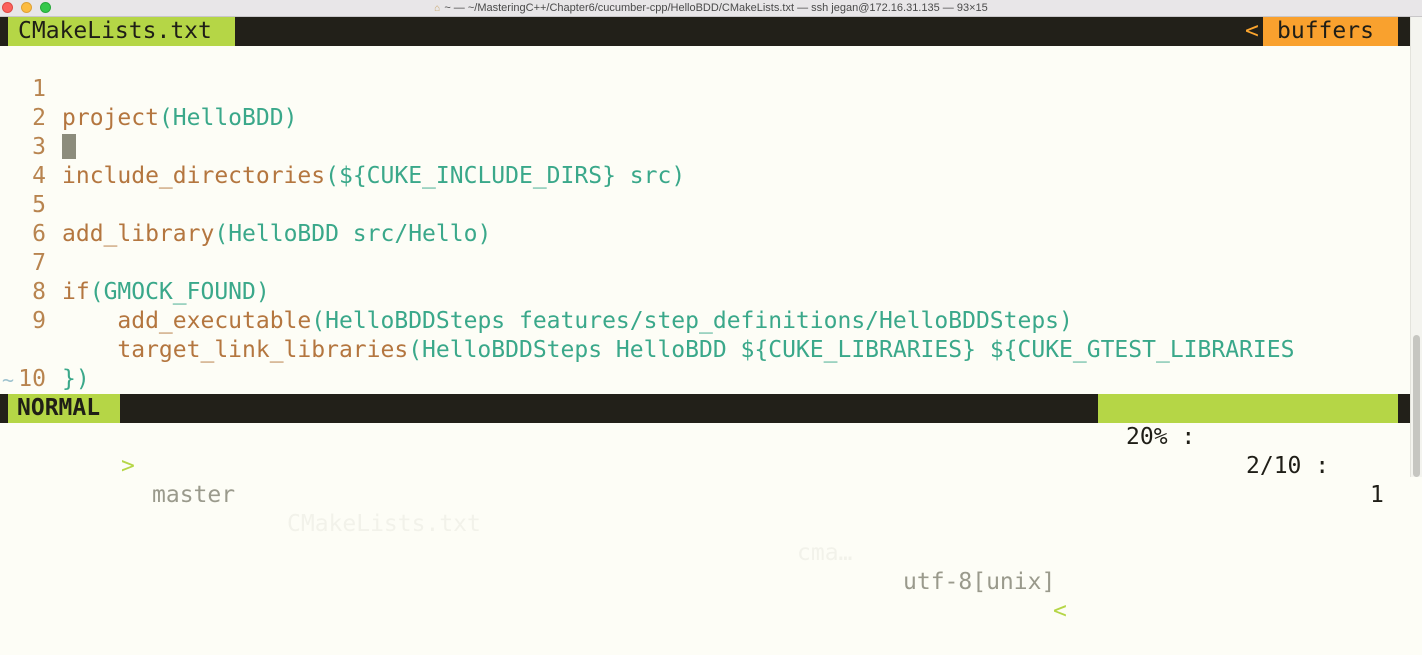 The width and height of the screenshot is (1422, 655). I want to click on empty-line-tilde: ~, so click(8, 380).